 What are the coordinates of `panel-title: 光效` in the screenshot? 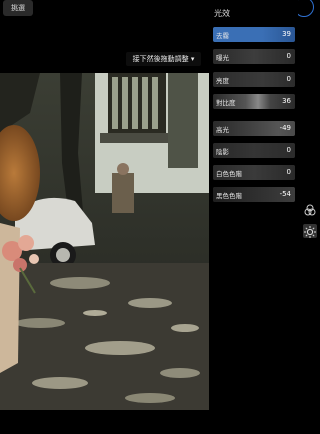 It's located at (222, 13).